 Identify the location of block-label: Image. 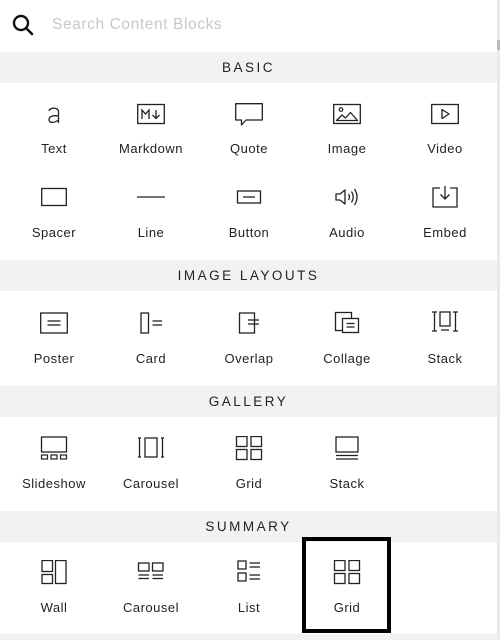
(347, 148).